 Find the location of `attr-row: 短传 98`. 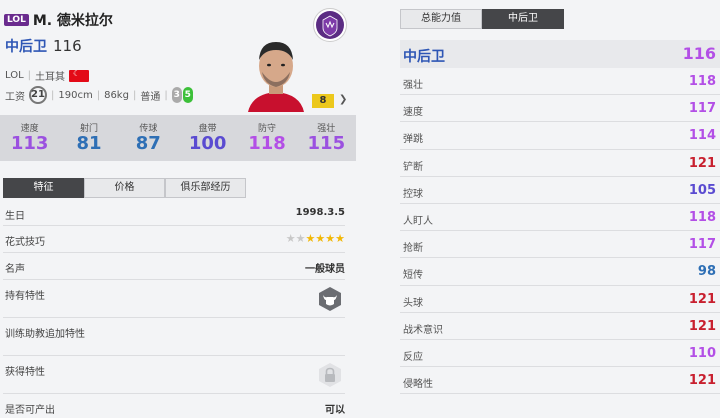

attr-row: 短传 98 is located at coordinates (560, 272).